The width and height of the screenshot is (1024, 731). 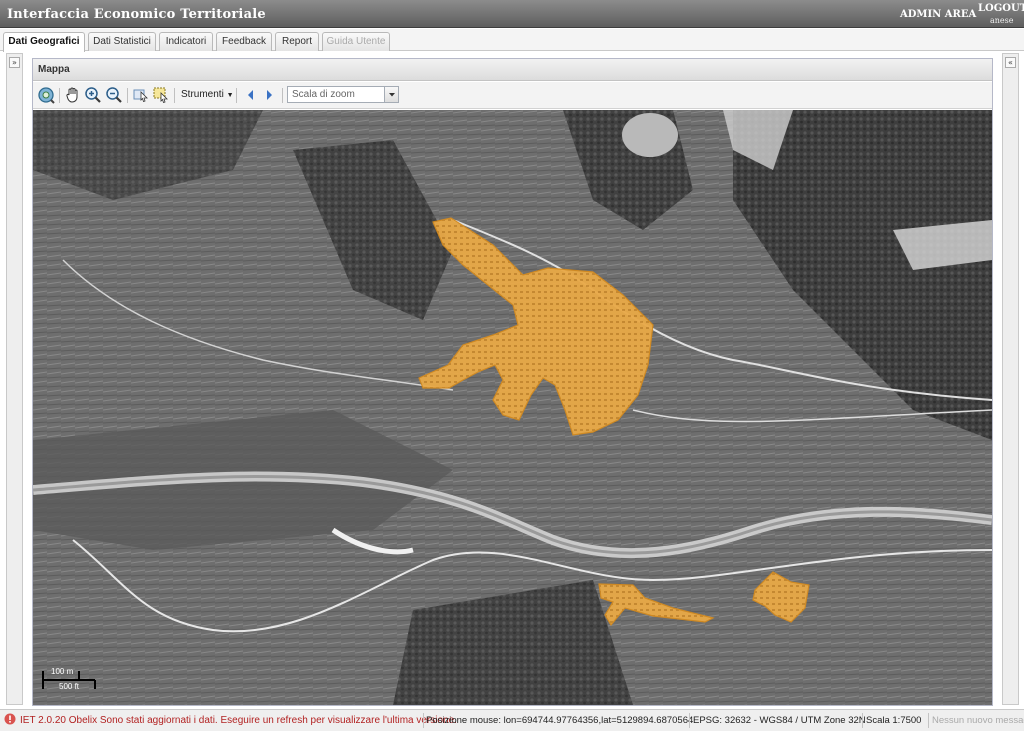 What do you see at coordinates (141, 95) in the screenshot?
I see `info-icon` at bounding box center [141, 95].